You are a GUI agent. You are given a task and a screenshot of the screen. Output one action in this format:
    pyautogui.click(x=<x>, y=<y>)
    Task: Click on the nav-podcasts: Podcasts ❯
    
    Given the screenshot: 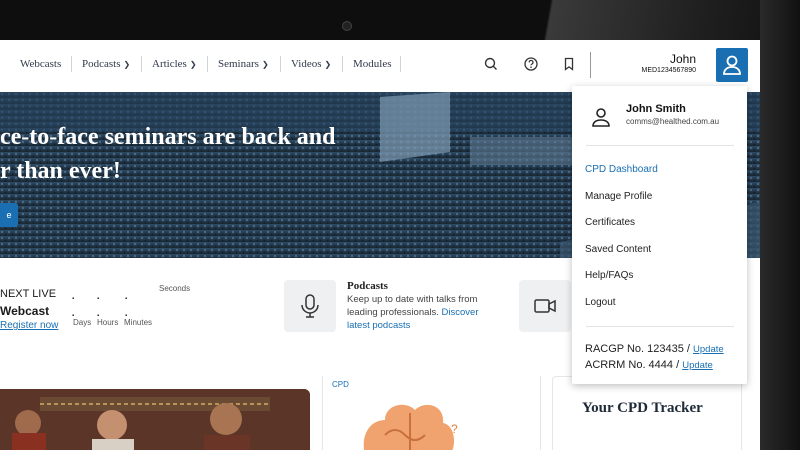 What is the action you would take?
    pyautogui.click(x=106, y=64)
    